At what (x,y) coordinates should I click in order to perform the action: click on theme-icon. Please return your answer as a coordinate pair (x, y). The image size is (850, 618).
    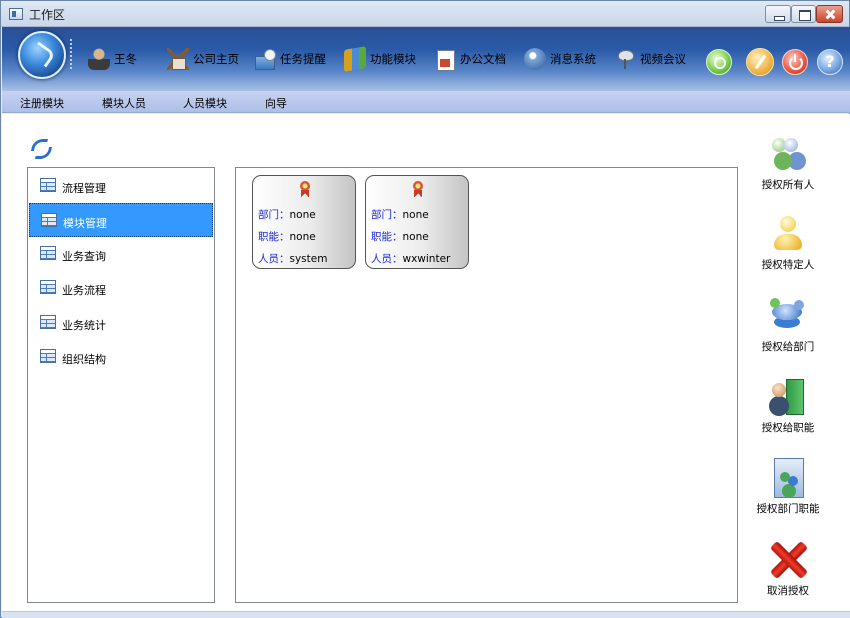
    Looking at the image, I should click on (760, 62).